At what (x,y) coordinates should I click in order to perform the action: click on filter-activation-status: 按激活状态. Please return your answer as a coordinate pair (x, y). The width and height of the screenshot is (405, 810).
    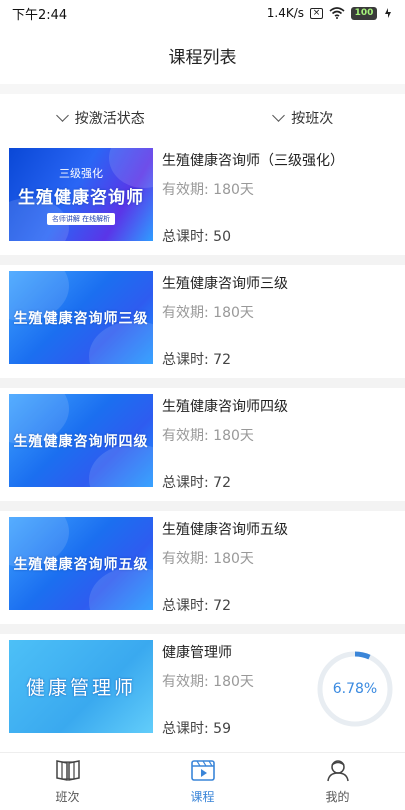
    Looking at the image, I should click on (101, 118).